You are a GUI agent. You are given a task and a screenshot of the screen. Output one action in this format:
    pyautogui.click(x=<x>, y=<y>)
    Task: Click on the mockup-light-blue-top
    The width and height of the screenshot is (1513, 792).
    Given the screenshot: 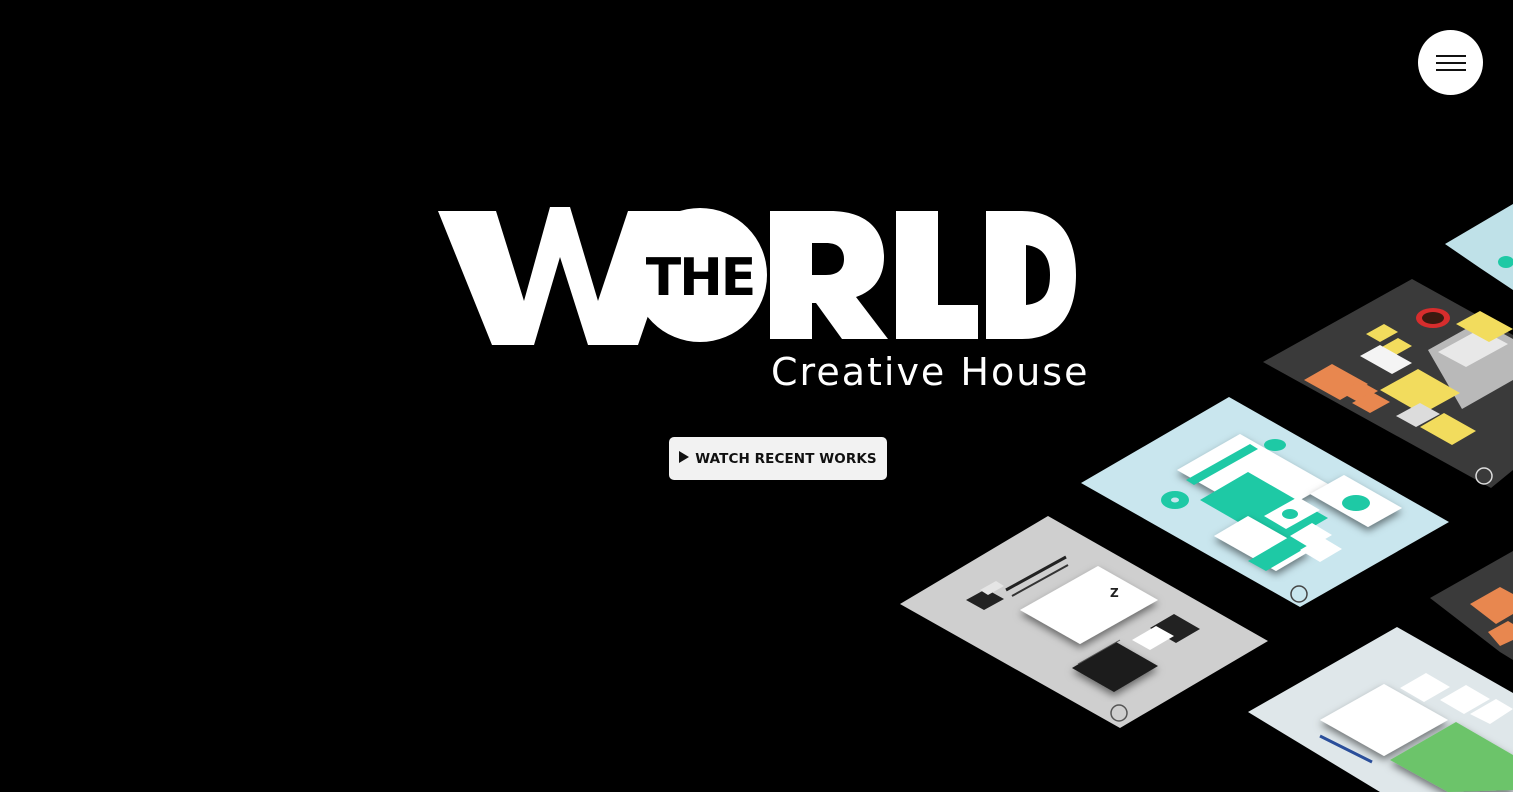 What is the action you would take?
    pyautogui.click(x=1479, y=247)
    